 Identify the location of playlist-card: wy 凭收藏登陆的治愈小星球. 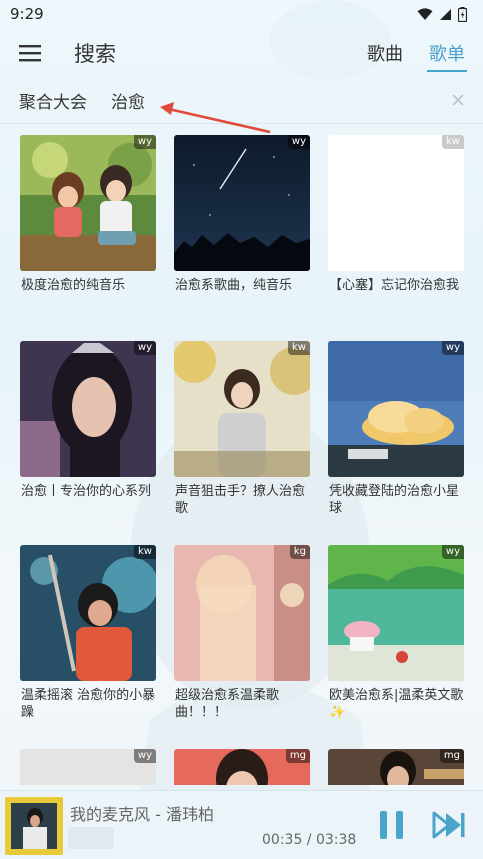
(396, 429).